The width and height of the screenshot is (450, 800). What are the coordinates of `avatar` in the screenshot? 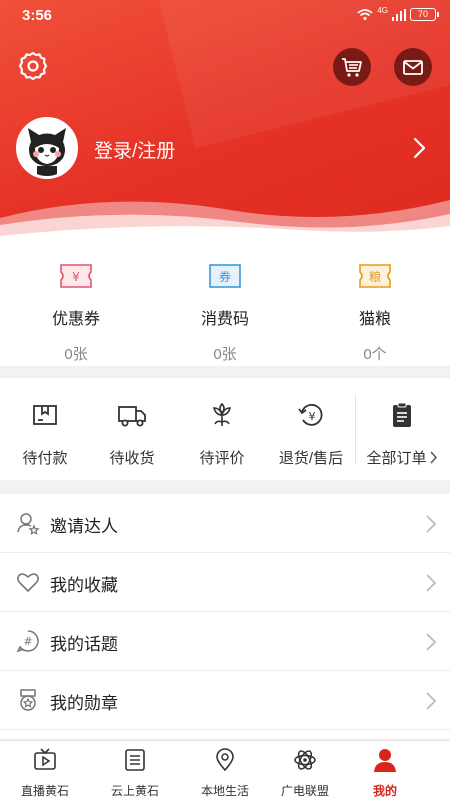 It's located at (47, 148).